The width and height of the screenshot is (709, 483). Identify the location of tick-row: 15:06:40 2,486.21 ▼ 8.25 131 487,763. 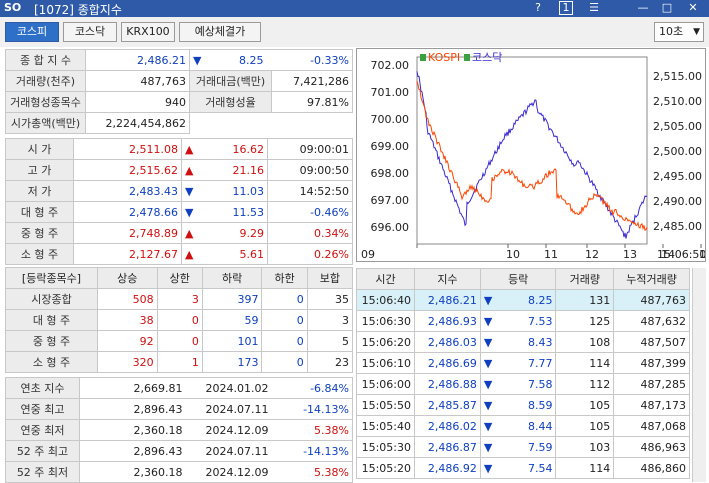
(523, 300).